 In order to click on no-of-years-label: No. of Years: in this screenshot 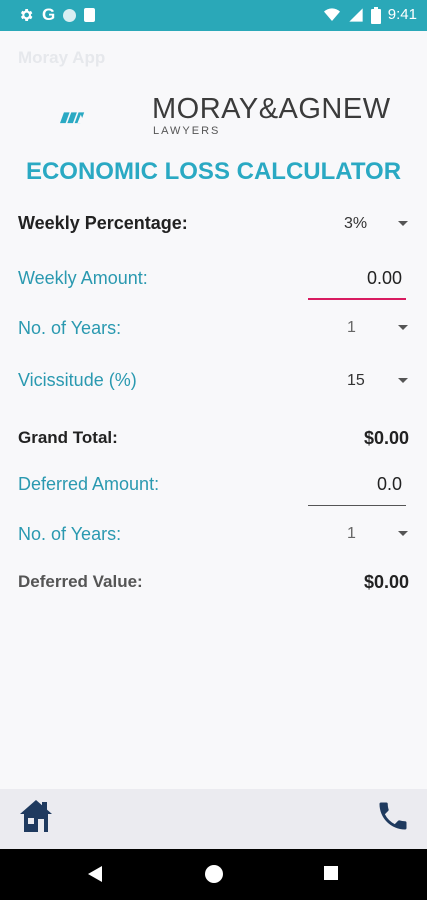, I will do `click(70, 328)`.